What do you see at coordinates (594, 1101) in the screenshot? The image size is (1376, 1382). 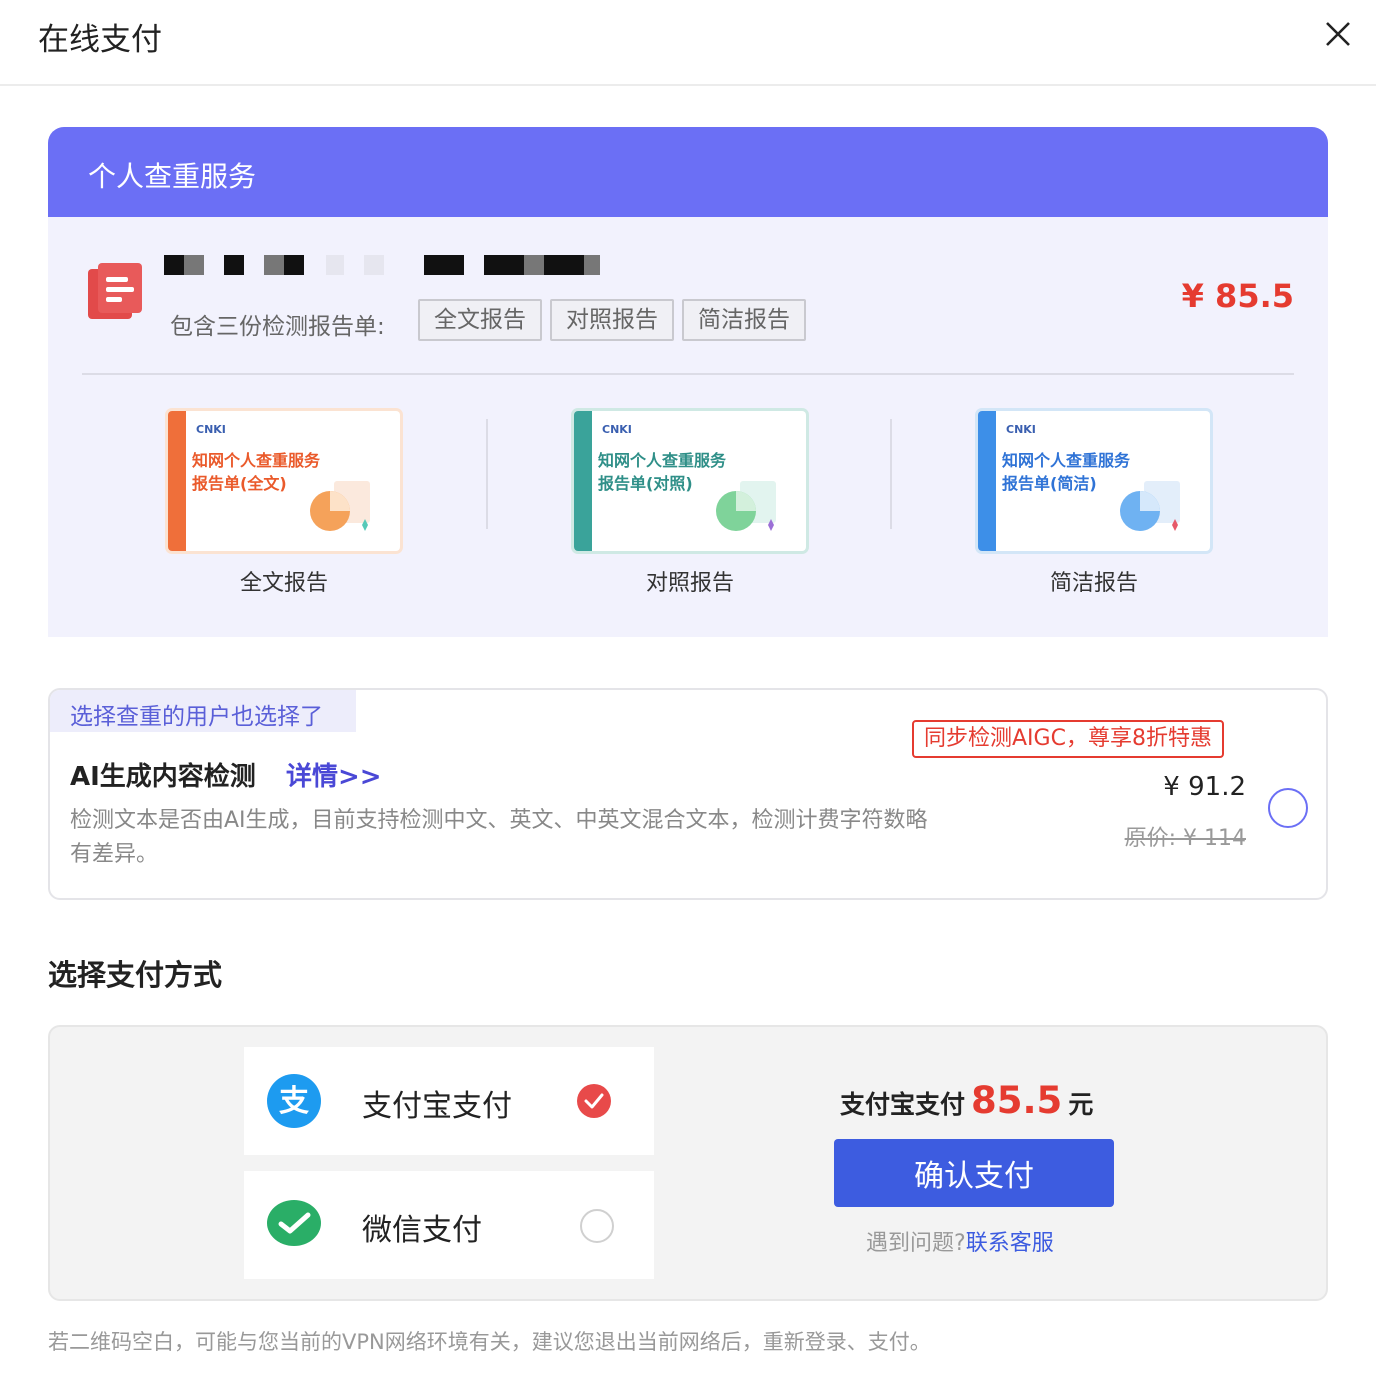 I see `check-icon` at bounding box center [594, 1101].